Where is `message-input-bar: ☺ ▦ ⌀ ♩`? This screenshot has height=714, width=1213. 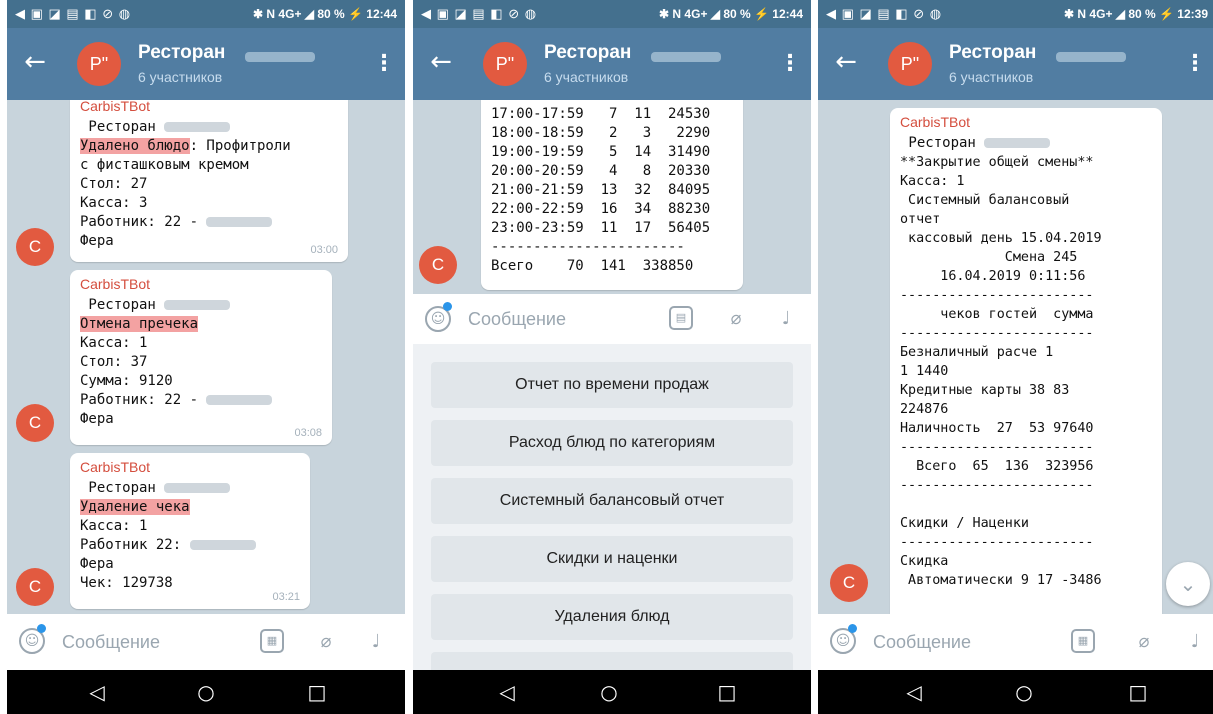
message-input-bar: ☺ ▦ ⌀ ♩ is located at coordinates (206, 642).